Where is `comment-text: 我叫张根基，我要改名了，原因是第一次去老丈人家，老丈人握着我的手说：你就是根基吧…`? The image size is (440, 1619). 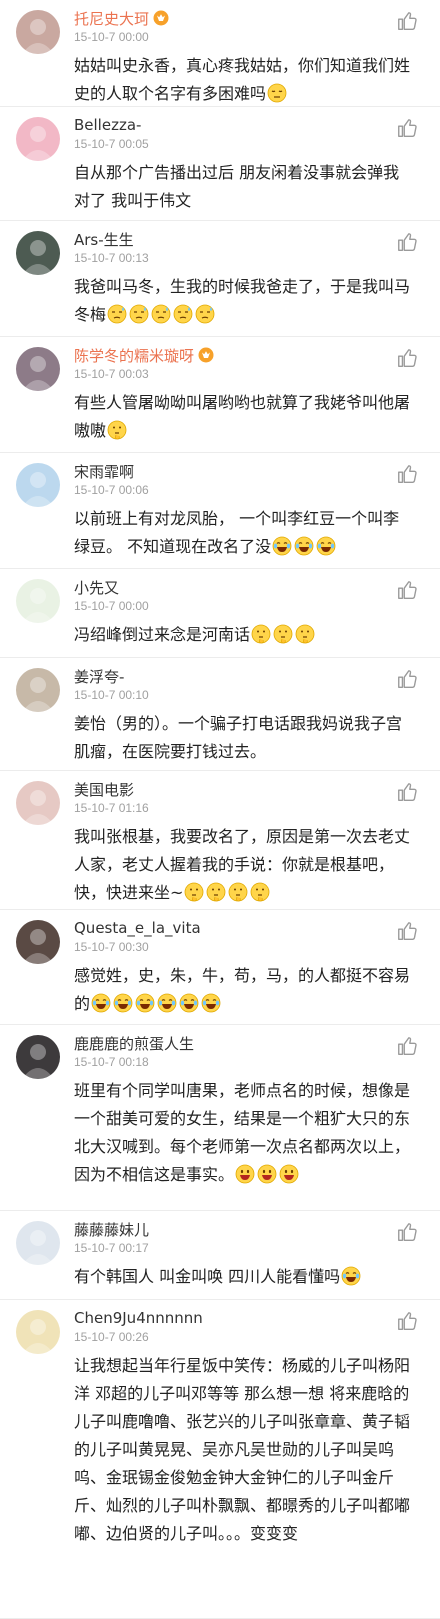 comment-text: 我叫张根基，我要改名了，原因是第一次去老丈人家，老丈人握着我的手说：你就是根基吧… is located at coordinates (242, 865).